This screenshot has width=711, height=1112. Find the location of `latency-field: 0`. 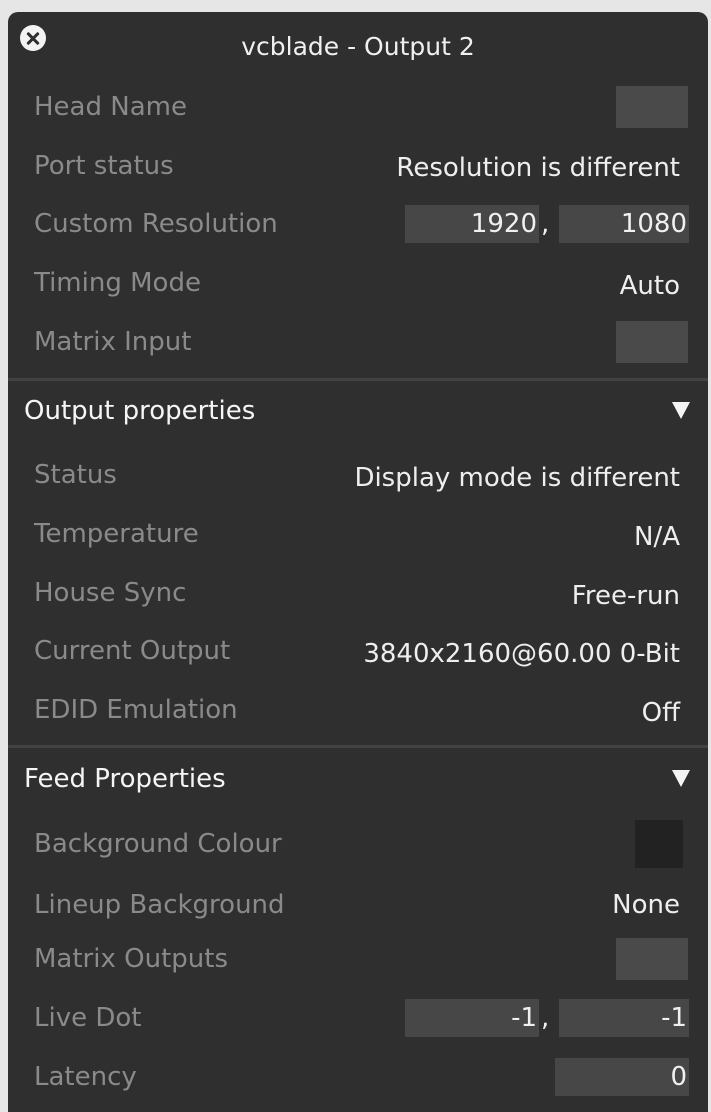

latency-field: 0 is located at coordinates (622, 1077).